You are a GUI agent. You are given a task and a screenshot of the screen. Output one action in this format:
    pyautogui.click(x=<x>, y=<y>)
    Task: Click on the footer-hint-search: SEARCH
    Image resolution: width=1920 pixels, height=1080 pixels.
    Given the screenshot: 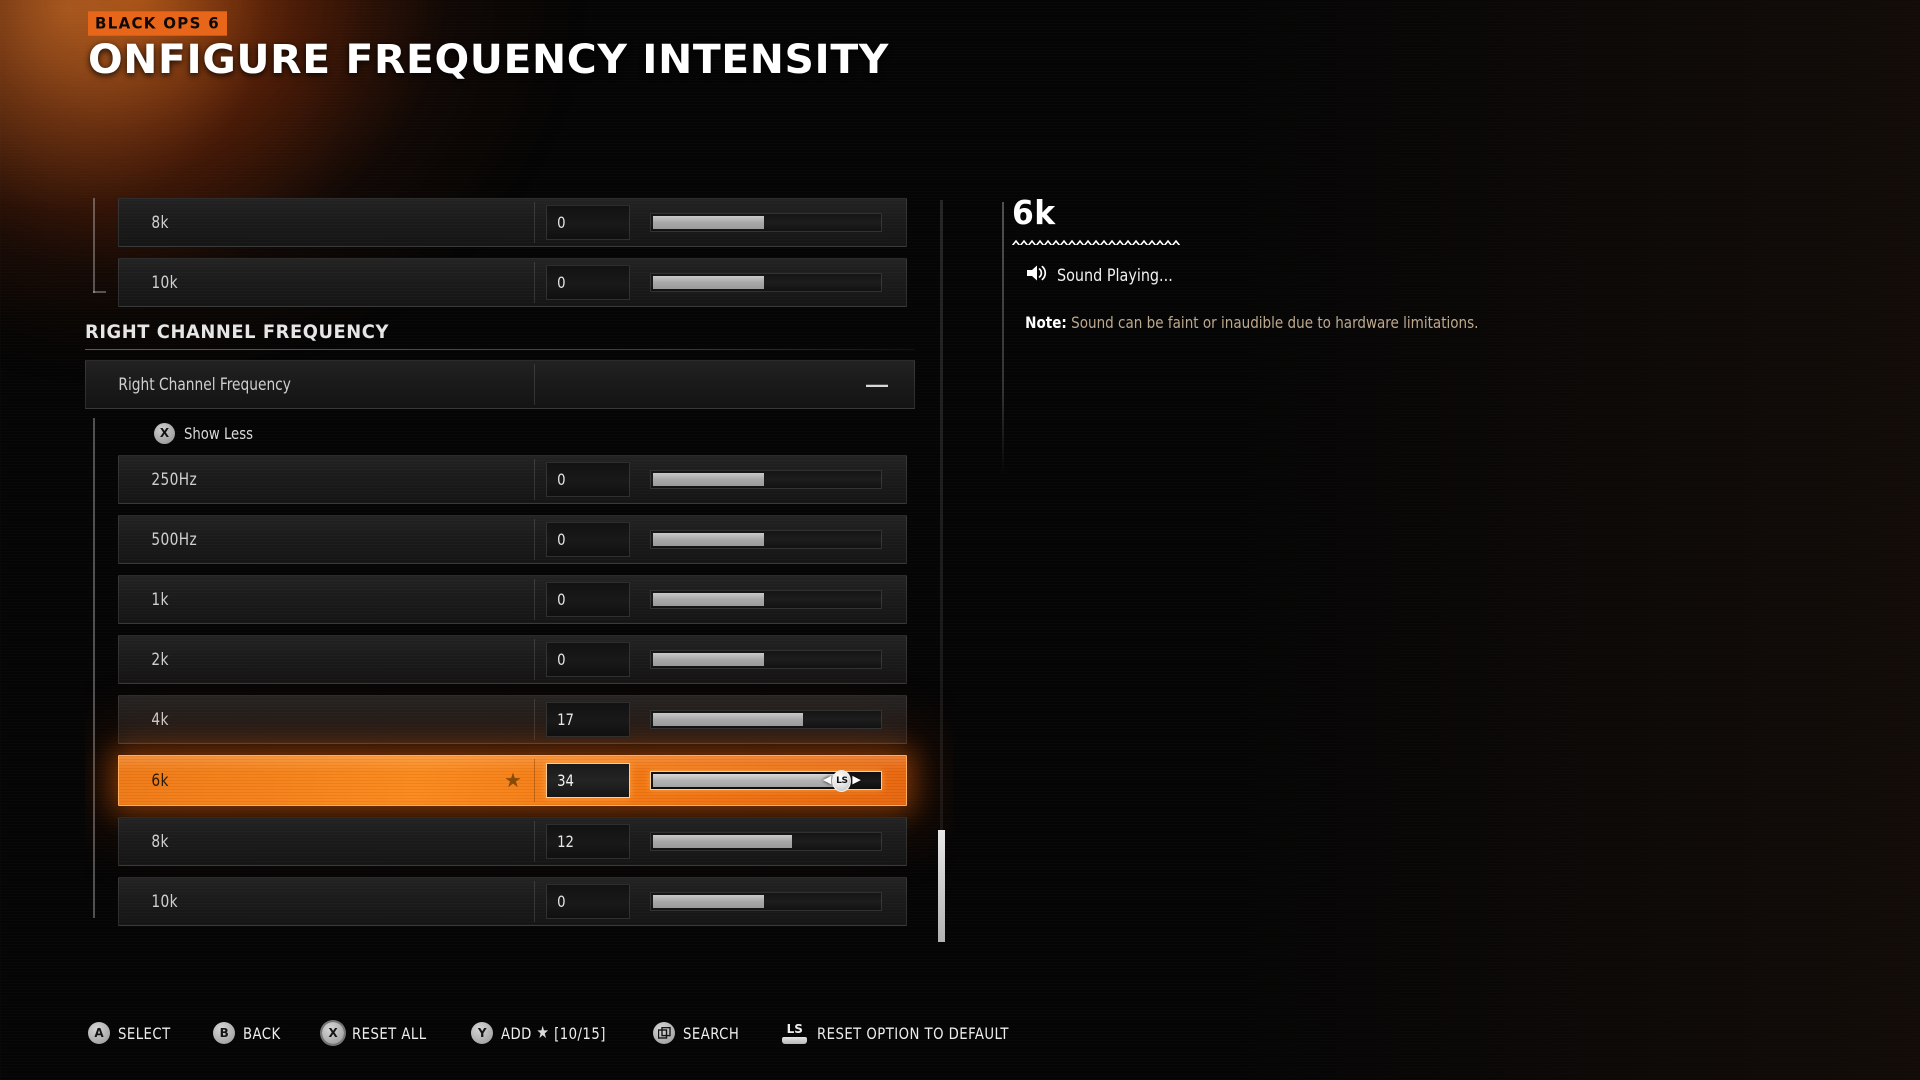 What is the action you would take?
    pyautogui.click(x=698, y=1033)
    